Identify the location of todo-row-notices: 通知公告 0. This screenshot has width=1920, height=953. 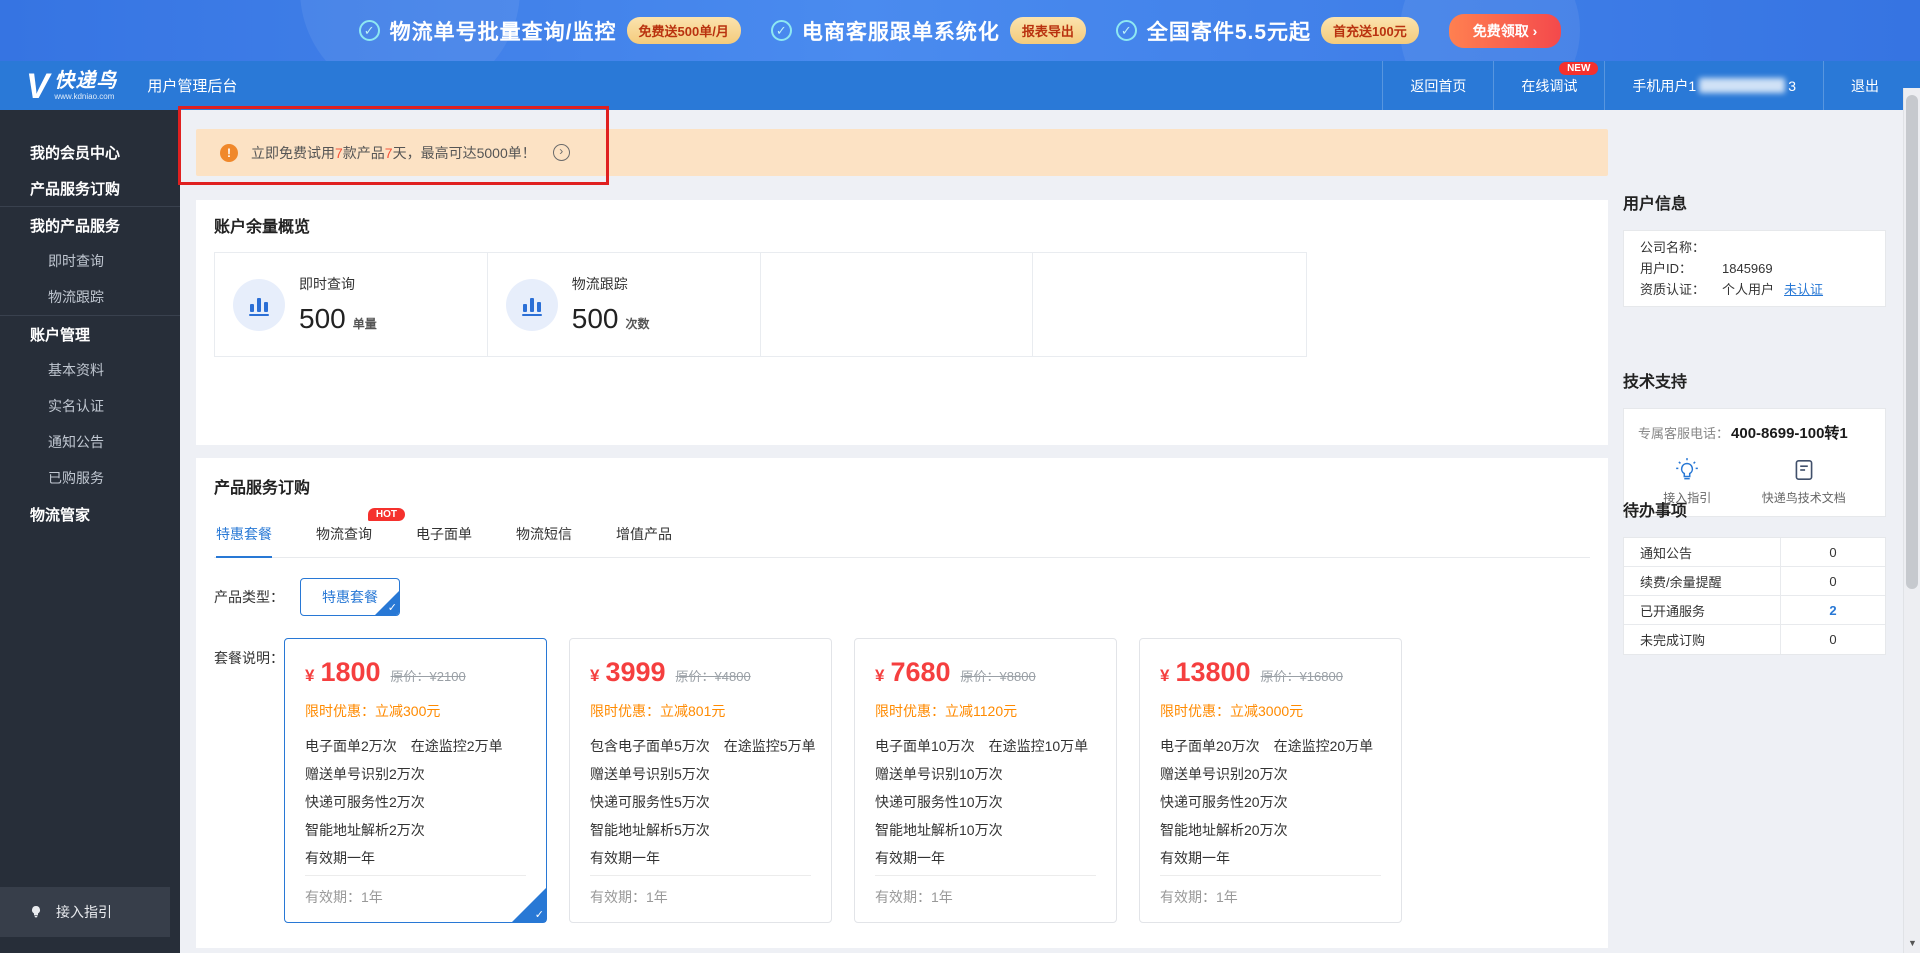
(1754, 552).